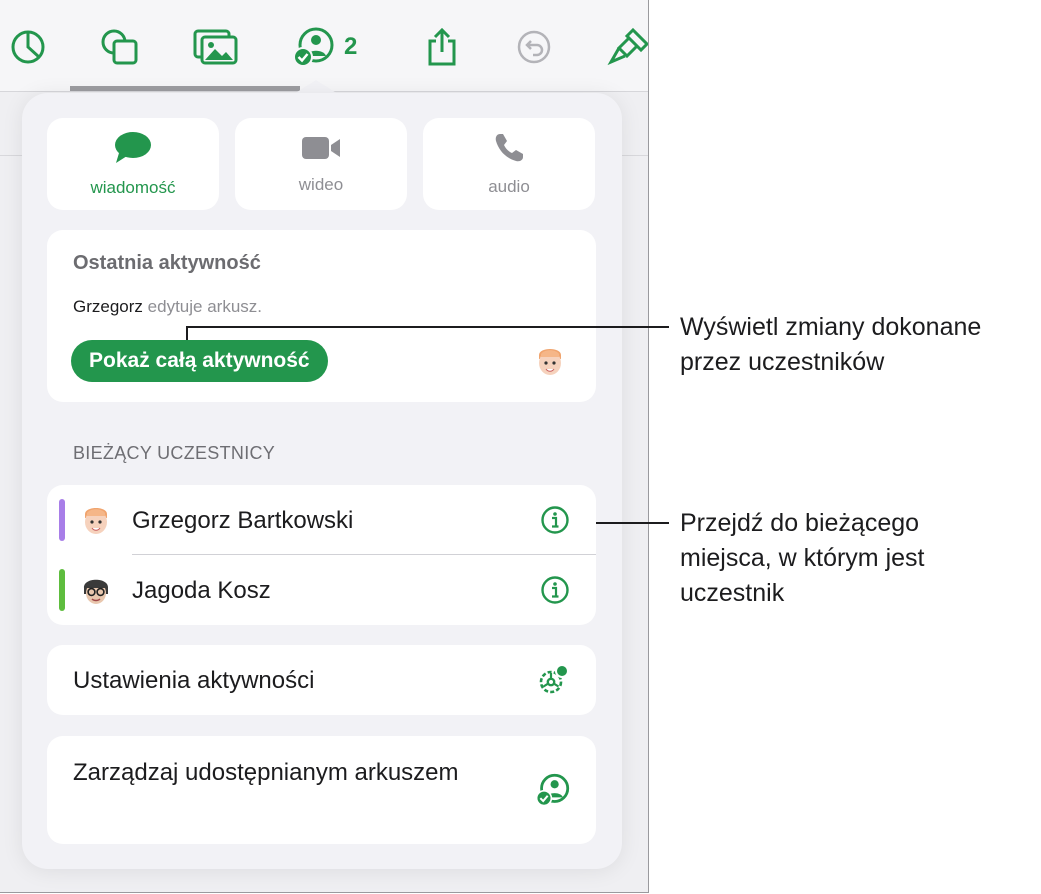 This screenshot has height=894, width=1041. I want to click on format-brush-icon, so click(627, 47).